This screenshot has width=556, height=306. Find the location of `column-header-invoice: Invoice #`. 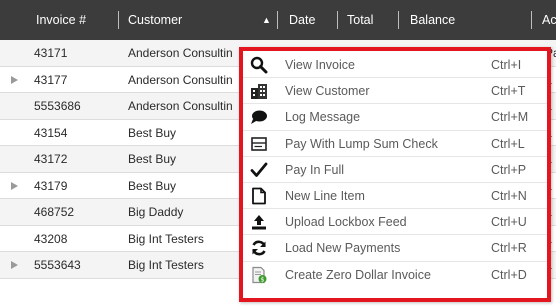

column-header-invoice: Invoice # is located at coordinates (76, 20).